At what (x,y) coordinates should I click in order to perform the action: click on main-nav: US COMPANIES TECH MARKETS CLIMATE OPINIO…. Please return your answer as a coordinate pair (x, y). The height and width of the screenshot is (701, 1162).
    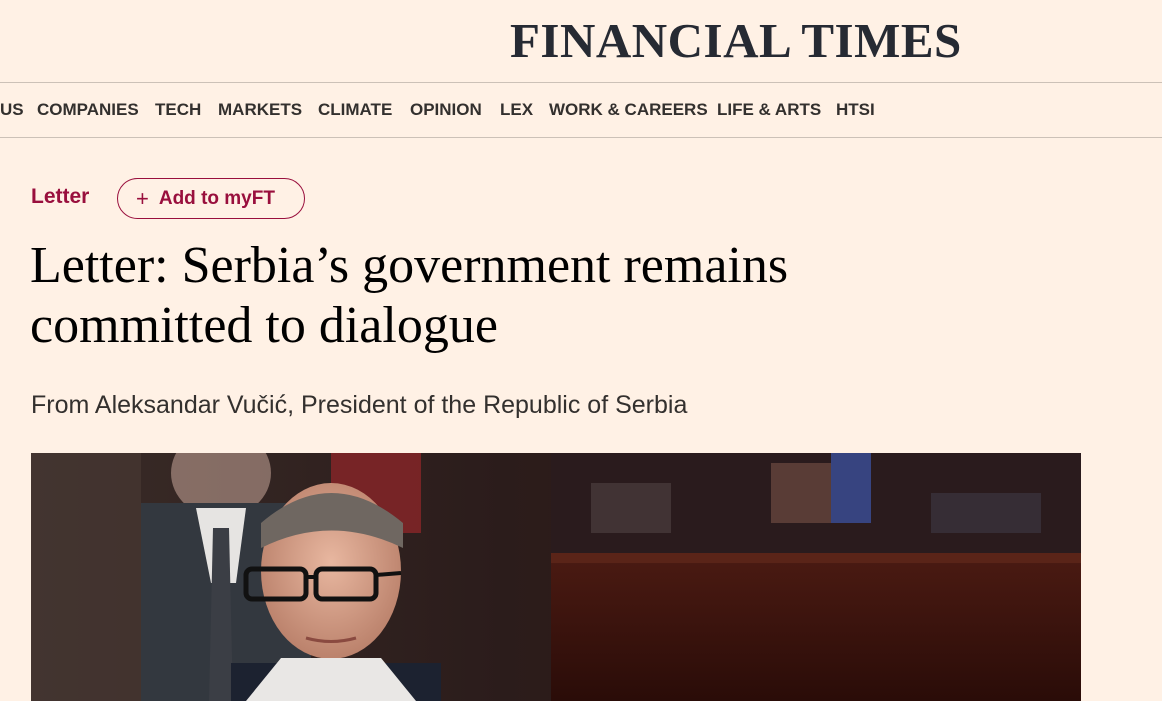
    Looking at the image, I should click on (581, 110).